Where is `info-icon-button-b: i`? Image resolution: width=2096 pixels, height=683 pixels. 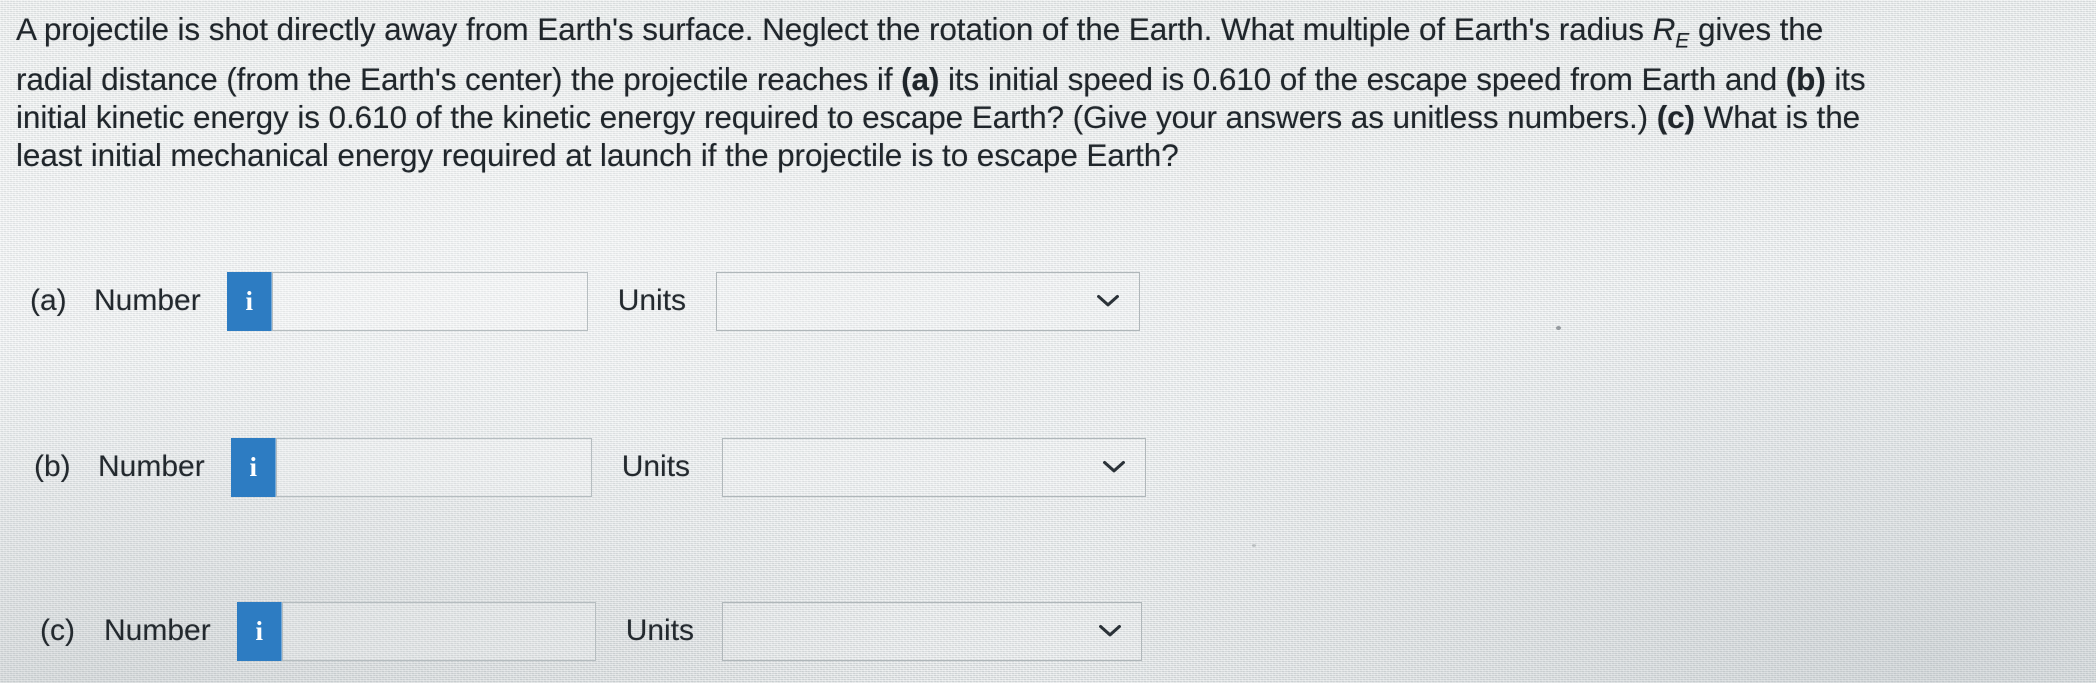 info-icon-button-b: i is located at coordinates (253, 467).